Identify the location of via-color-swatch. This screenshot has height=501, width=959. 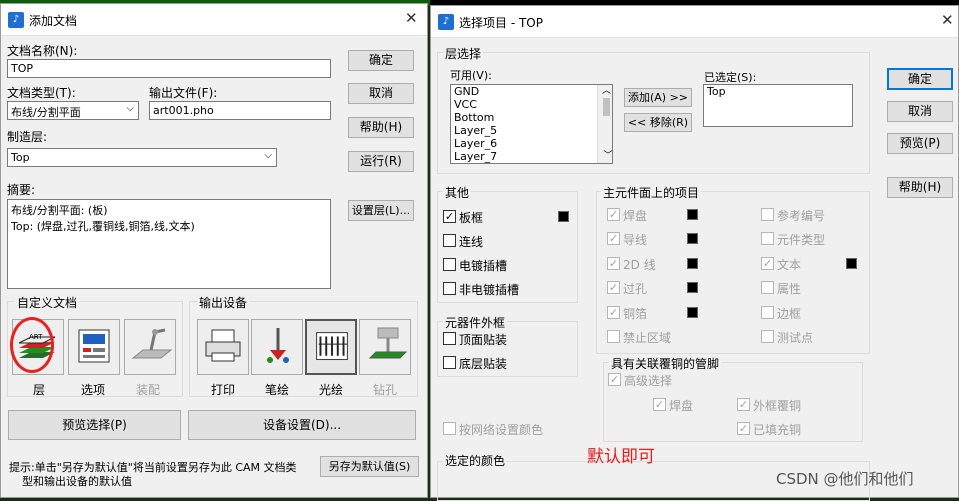
(692, 287).